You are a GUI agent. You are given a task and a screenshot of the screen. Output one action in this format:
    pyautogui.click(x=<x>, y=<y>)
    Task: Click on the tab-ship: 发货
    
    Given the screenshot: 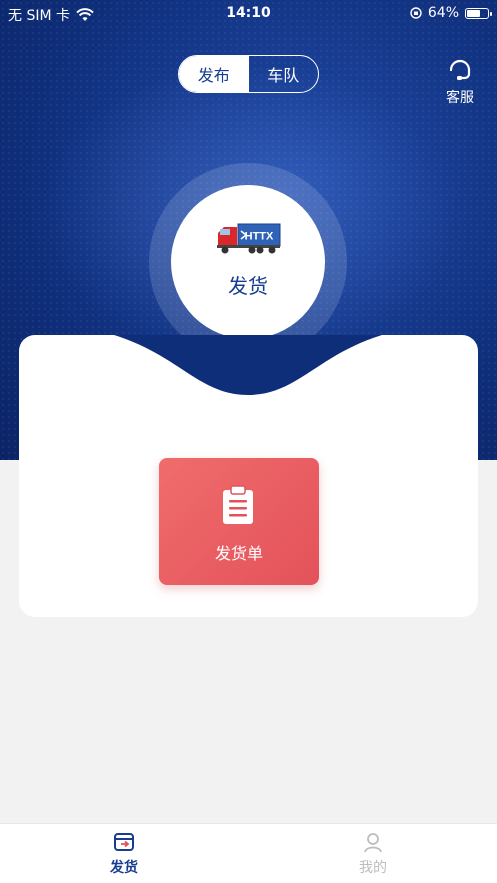 What is the action you would take?
    pyautogui.click(x=124, y=853)
    